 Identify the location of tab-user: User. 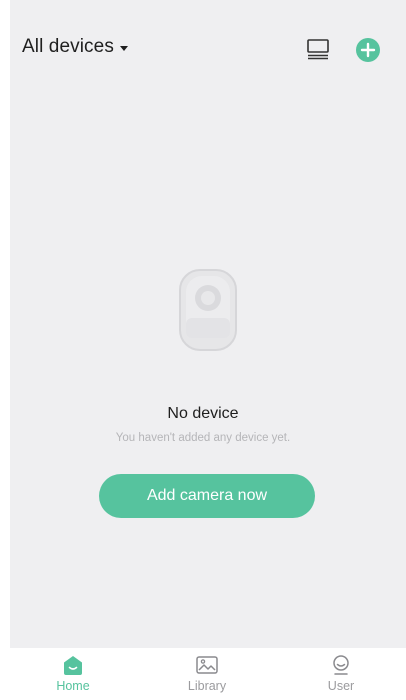
(341, 676).